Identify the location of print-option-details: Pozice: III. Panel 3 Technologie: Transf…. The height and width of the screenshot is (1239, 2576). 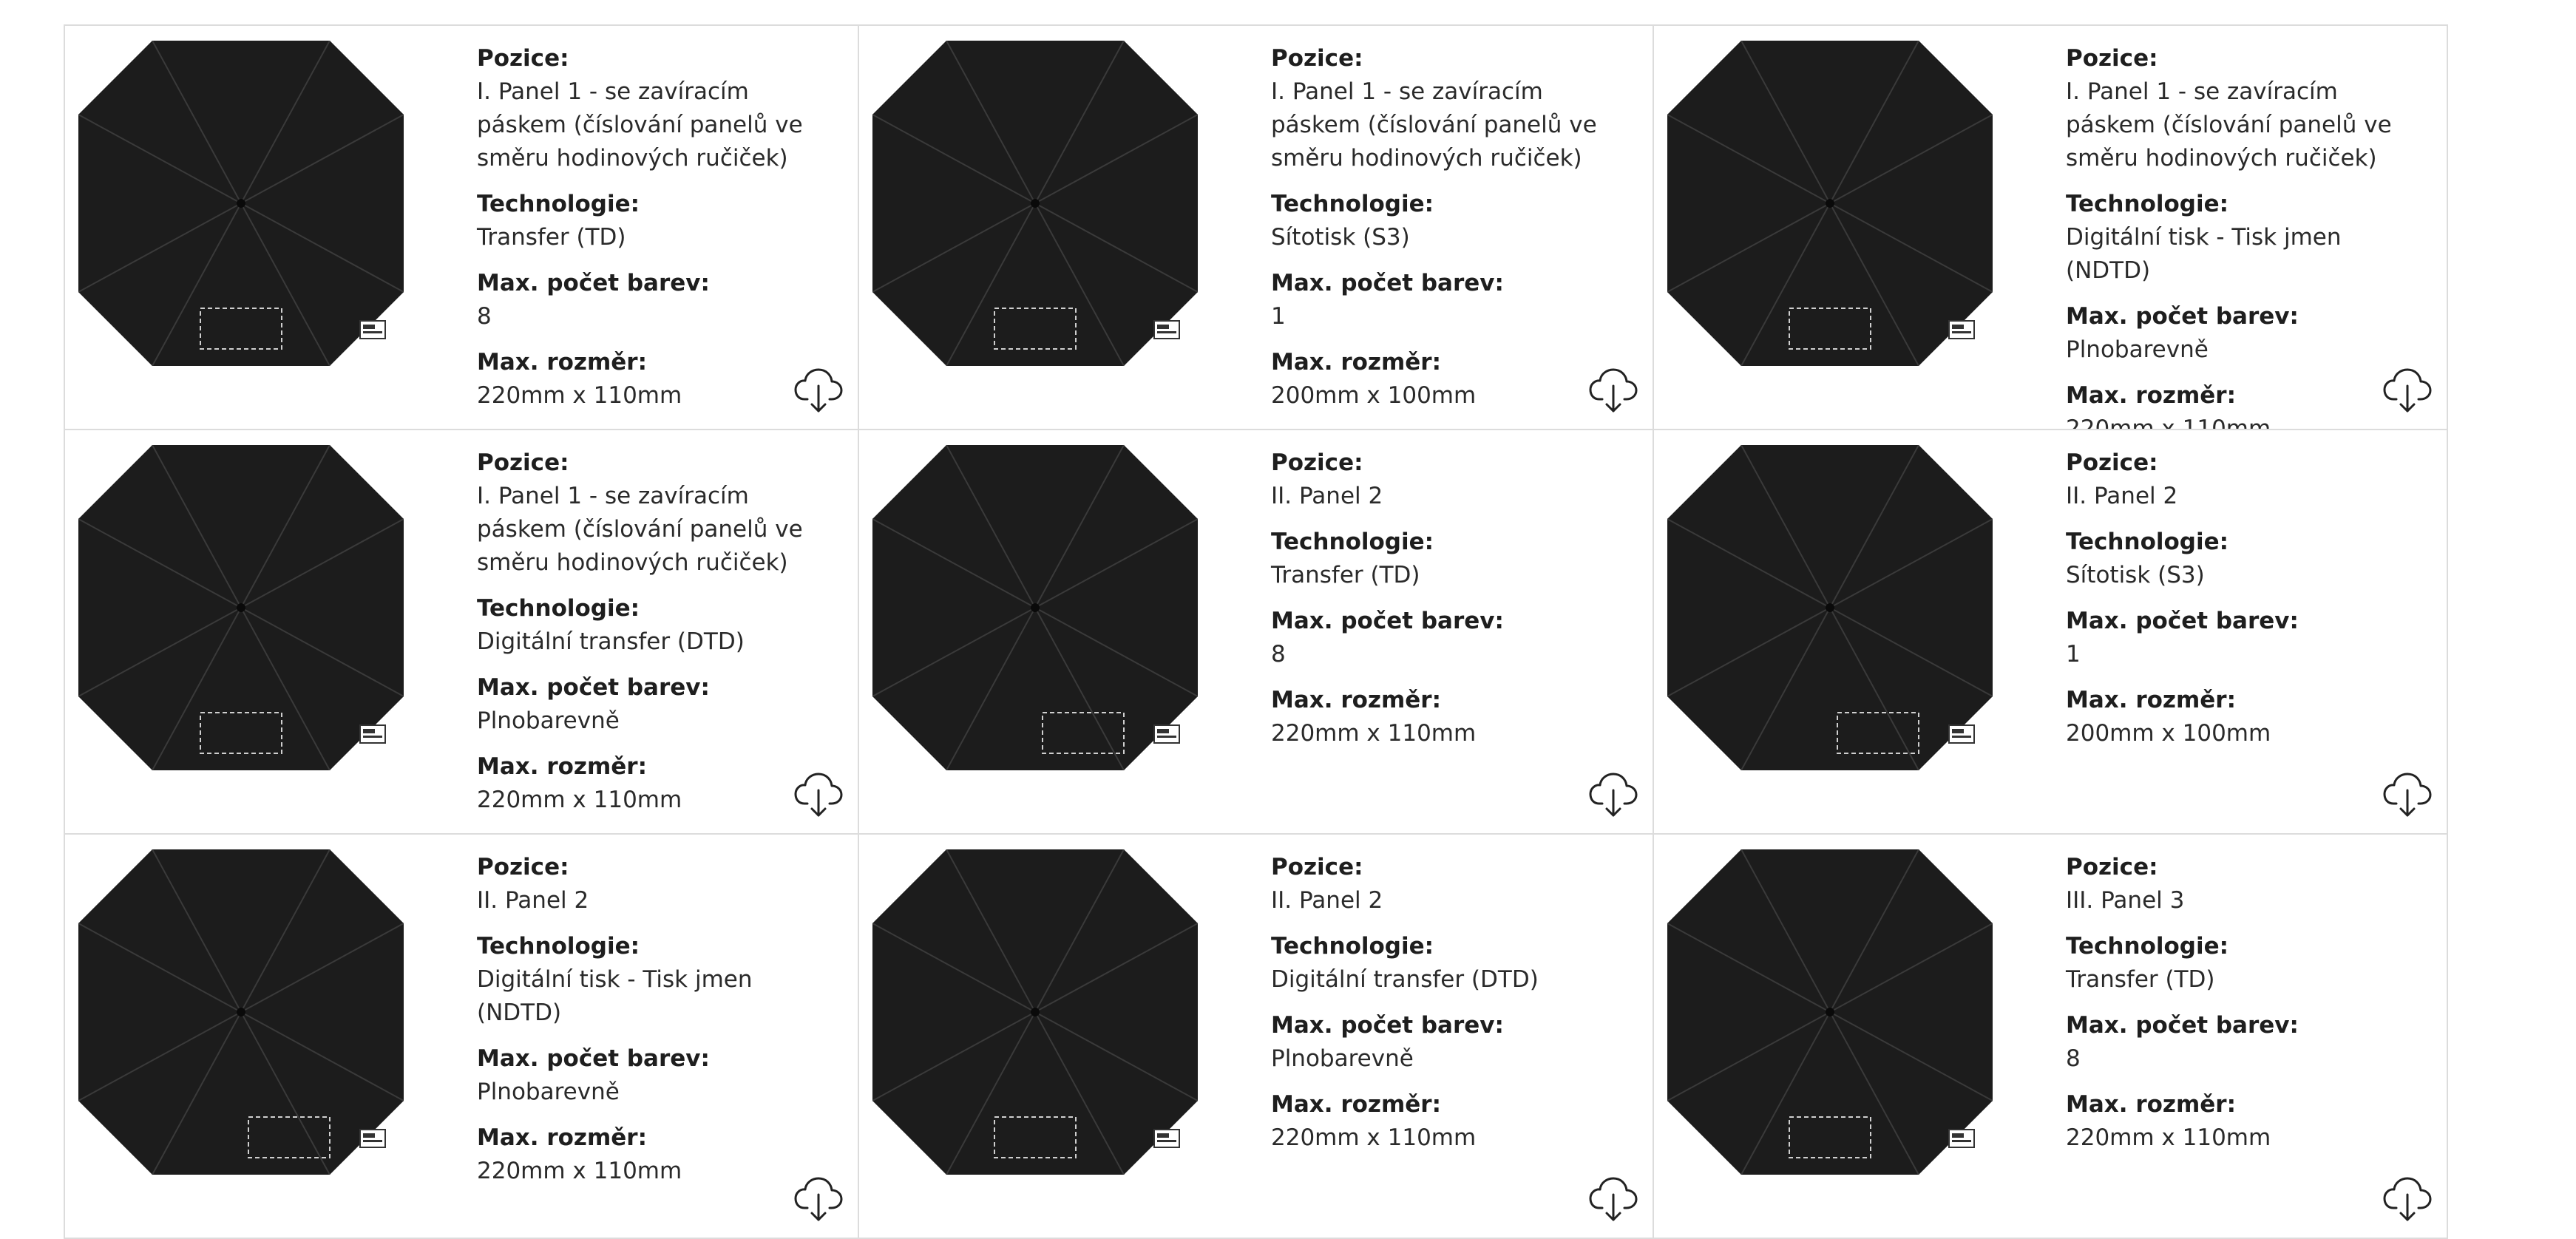
(2249, 1003).